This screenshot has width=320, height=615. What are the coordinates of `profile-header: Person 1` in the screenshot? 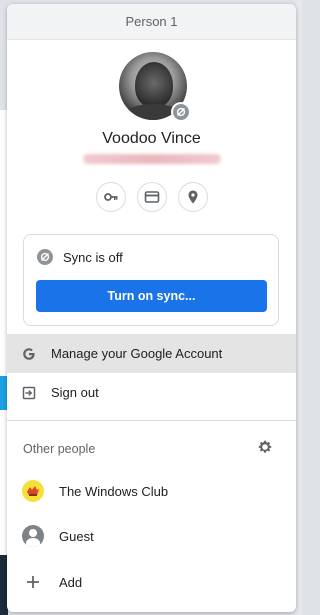 It's located at (151, 22).